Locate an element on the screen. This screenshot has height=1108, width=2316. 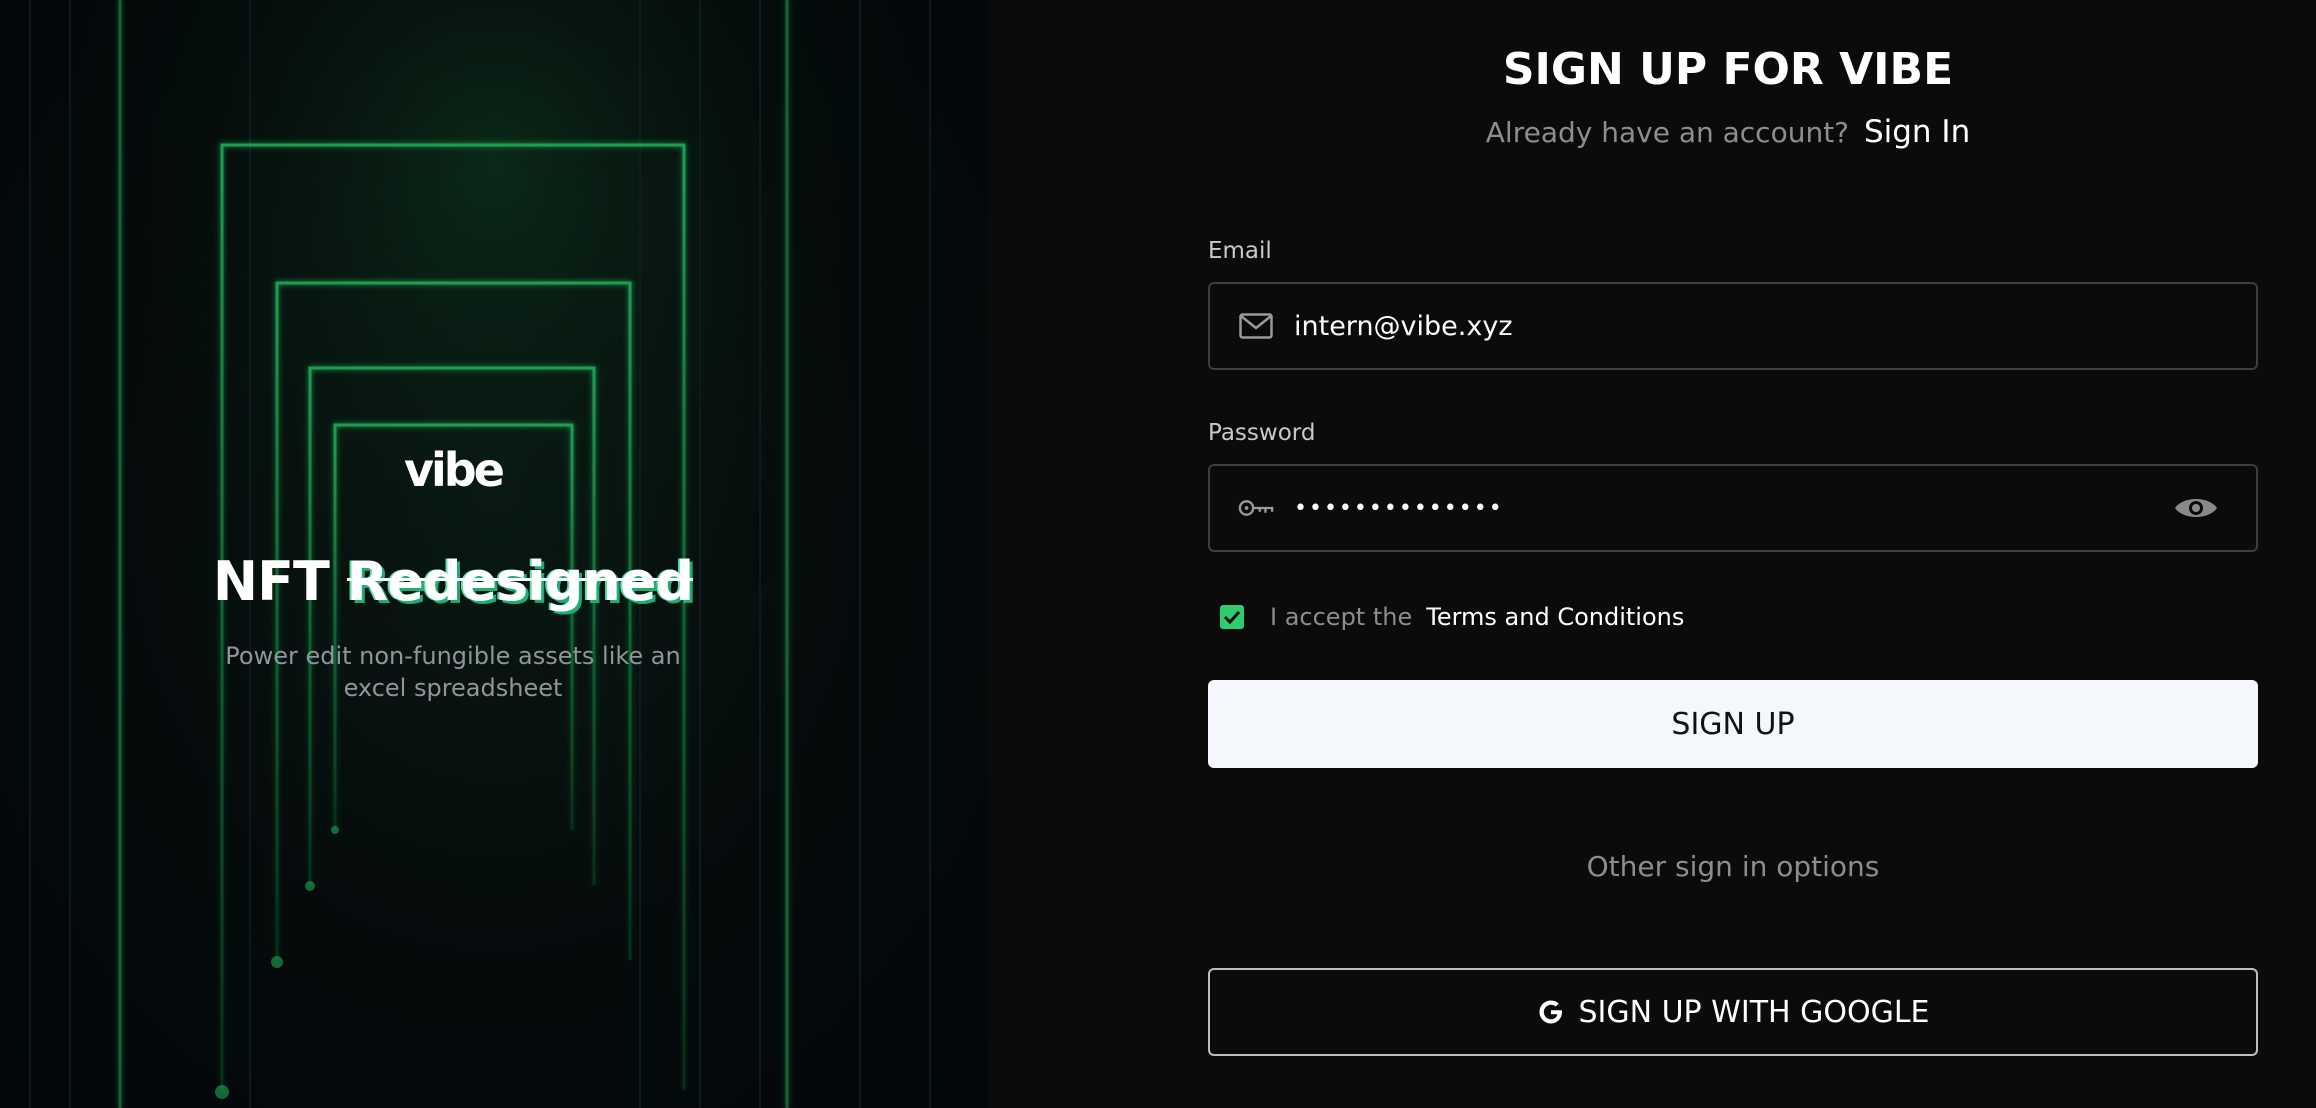
terms-row: I accept the Terms and Conditions is located at coordinates (1452, 617).